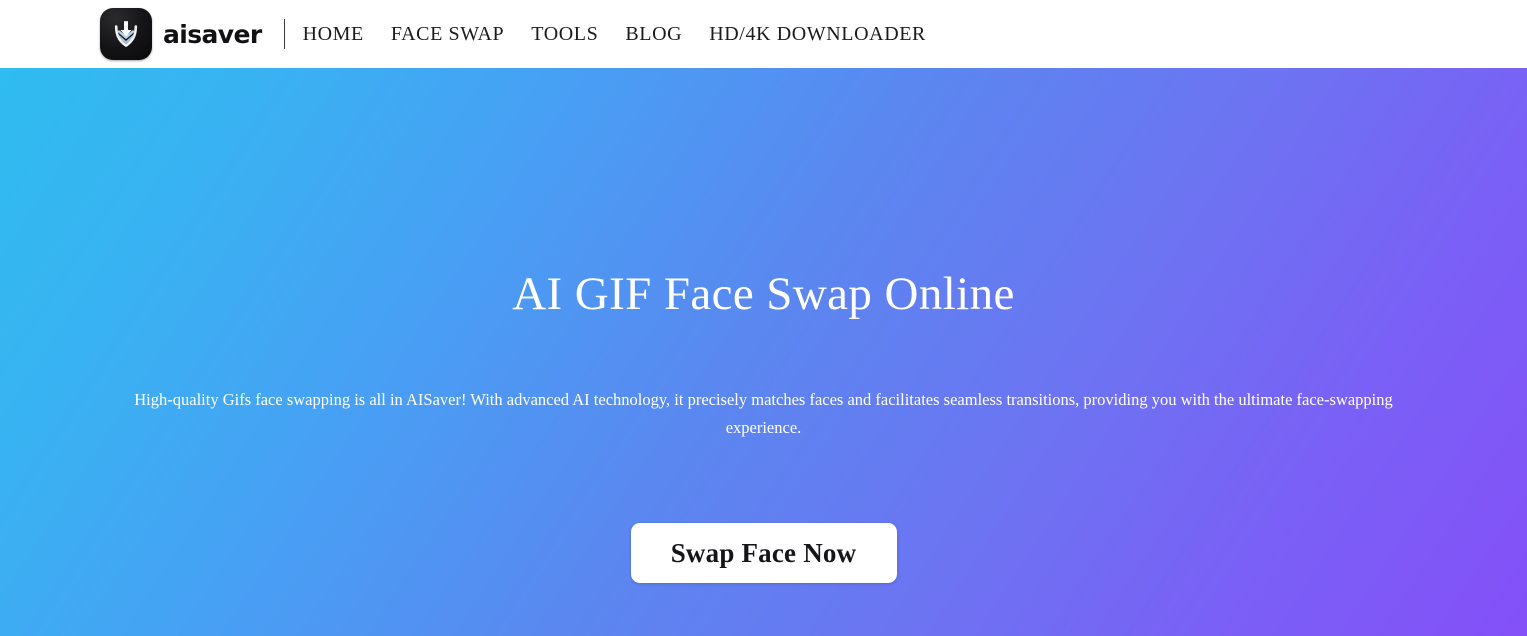 This screenshot has width=1527, height=636. What do you see at coordinates (564, 34) in the screenshot?
I see `nav-link-tools: TOOLS` at bounding box center [564, 34].